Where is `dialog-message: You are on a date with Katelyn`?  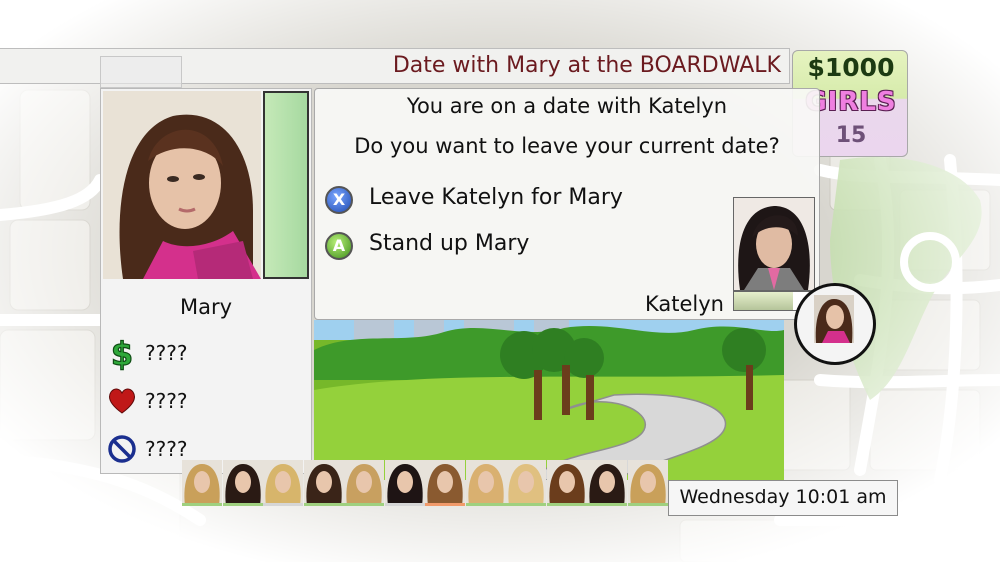
dialog-message: You are on a date with Katelyn is located at coordinates (567, 106).